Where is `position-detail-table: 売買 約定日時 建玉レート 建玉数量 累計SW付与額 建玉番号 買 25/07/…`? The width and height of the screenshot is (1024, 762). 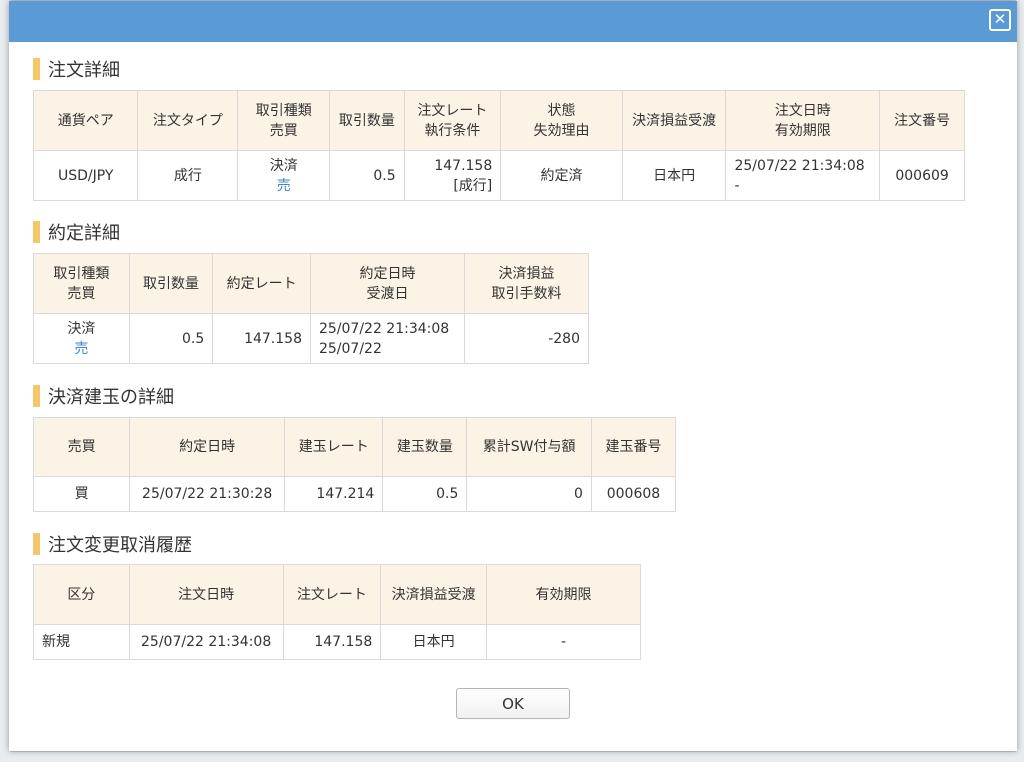 position-detail-table: 売買 約定日時 建玉レート 建玉数量 累計SW付与額 建玉番号 買 25/07/… is located at coordinates (354, 464).